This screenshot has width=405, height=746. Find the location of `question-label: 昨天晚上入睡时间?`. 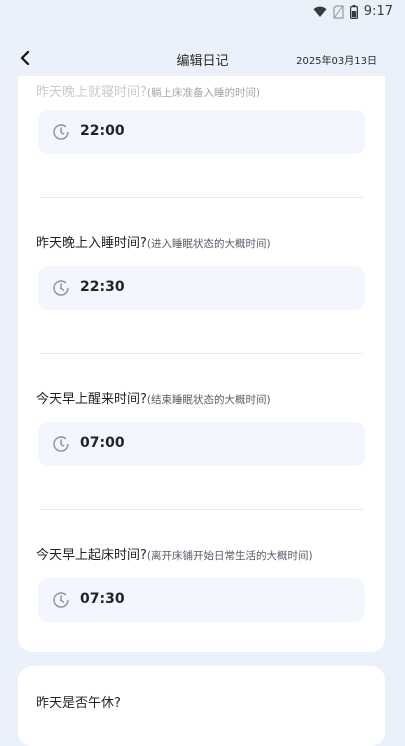

question-label: 昨天晚上入睡时间? is located at coordinates (91, 243).